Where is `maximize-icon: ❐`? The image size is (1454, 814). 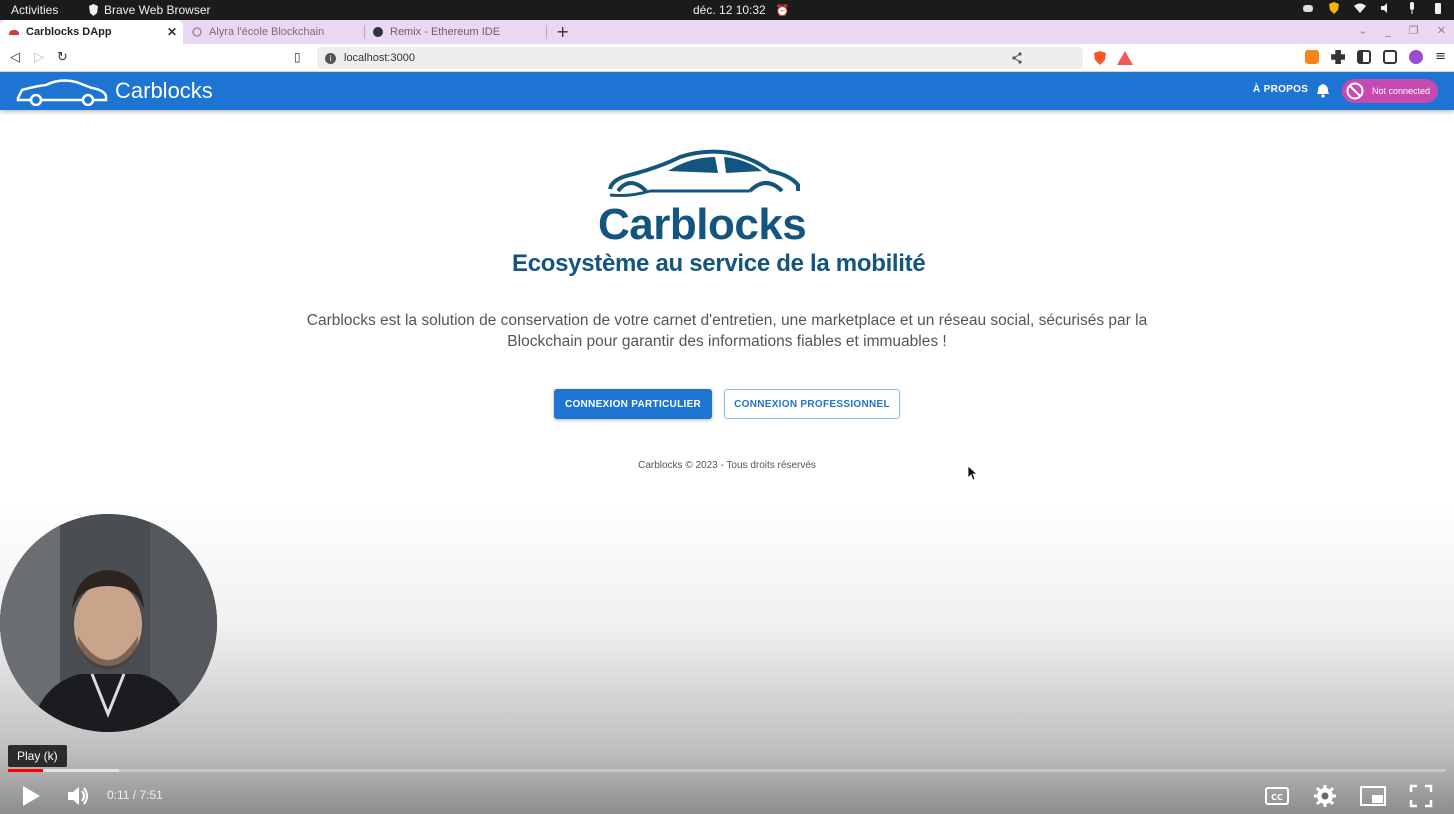
maximize-icon: ❐ is located at coordinates (1414, 30).